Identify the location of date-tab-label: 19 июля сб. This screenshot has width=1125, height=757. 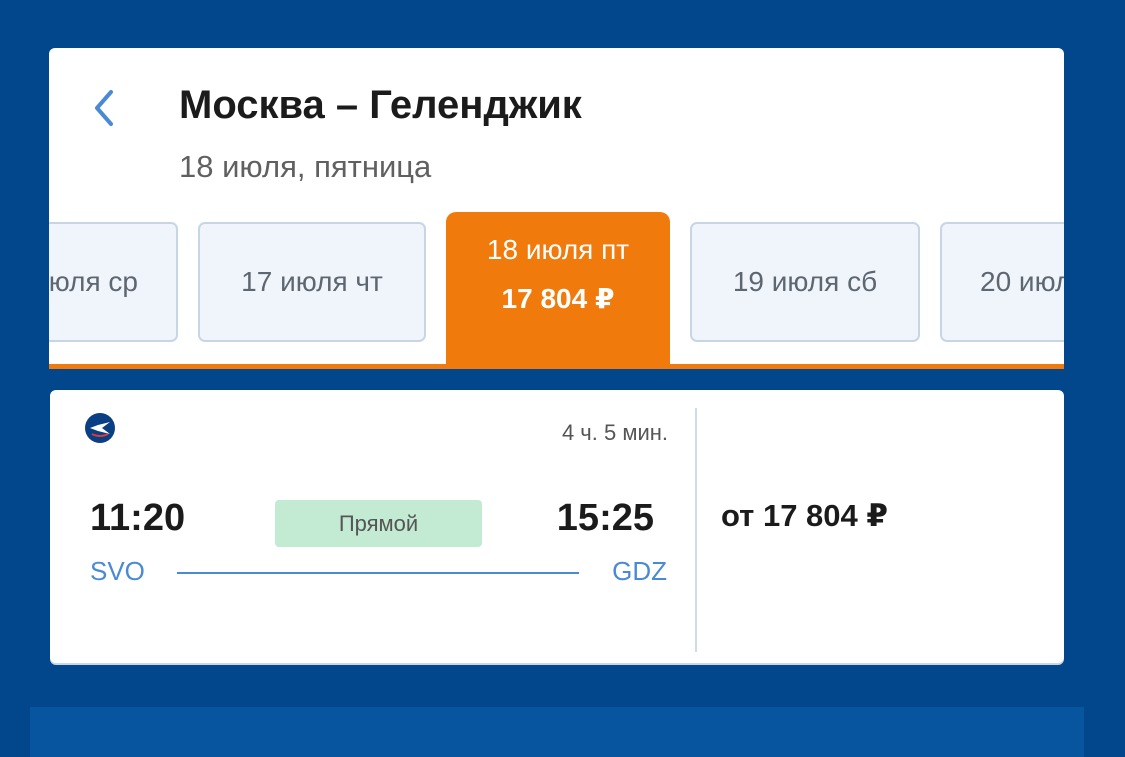
(805, 281).